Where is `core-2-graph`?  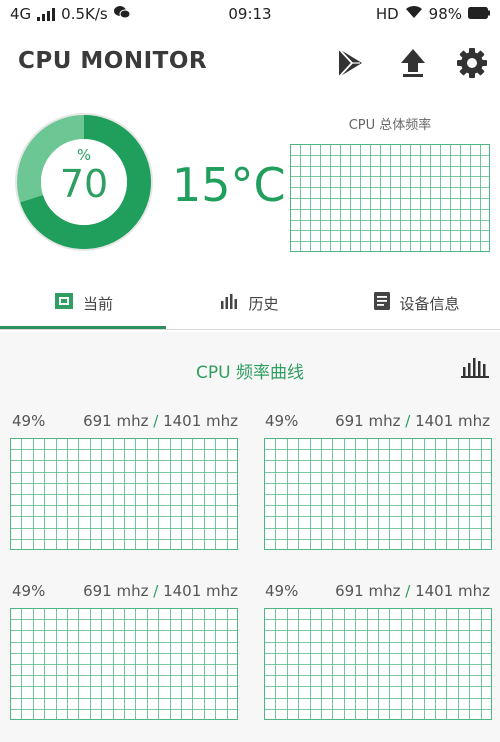 core-2-graph is located at coordinates (378, 494).